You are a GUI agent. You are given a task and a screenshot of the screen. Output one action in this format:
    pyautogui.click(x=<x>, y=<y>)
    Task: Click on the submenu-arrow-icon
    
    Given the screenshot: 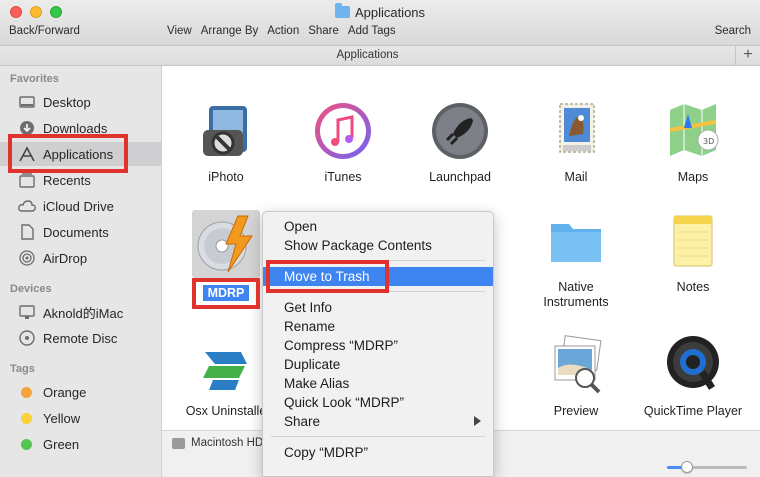 What is the action you would take?
    pyautogui.click(x=477, y=421)
    